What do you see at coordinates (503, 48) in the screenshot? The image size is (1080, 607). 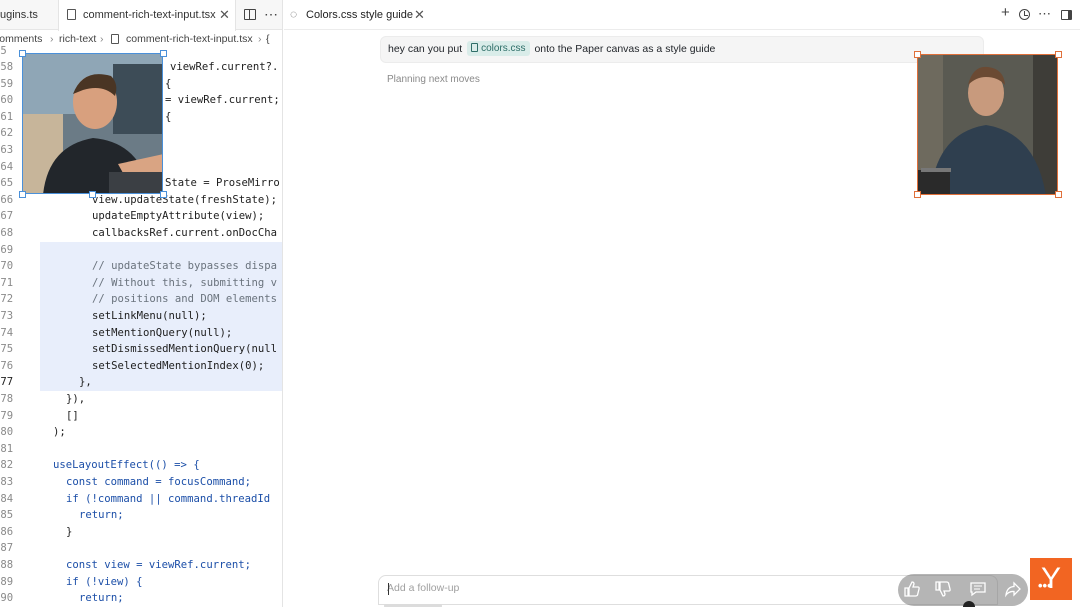 I see `file-chip-label: colors.css` at bounding box center [503, 48].